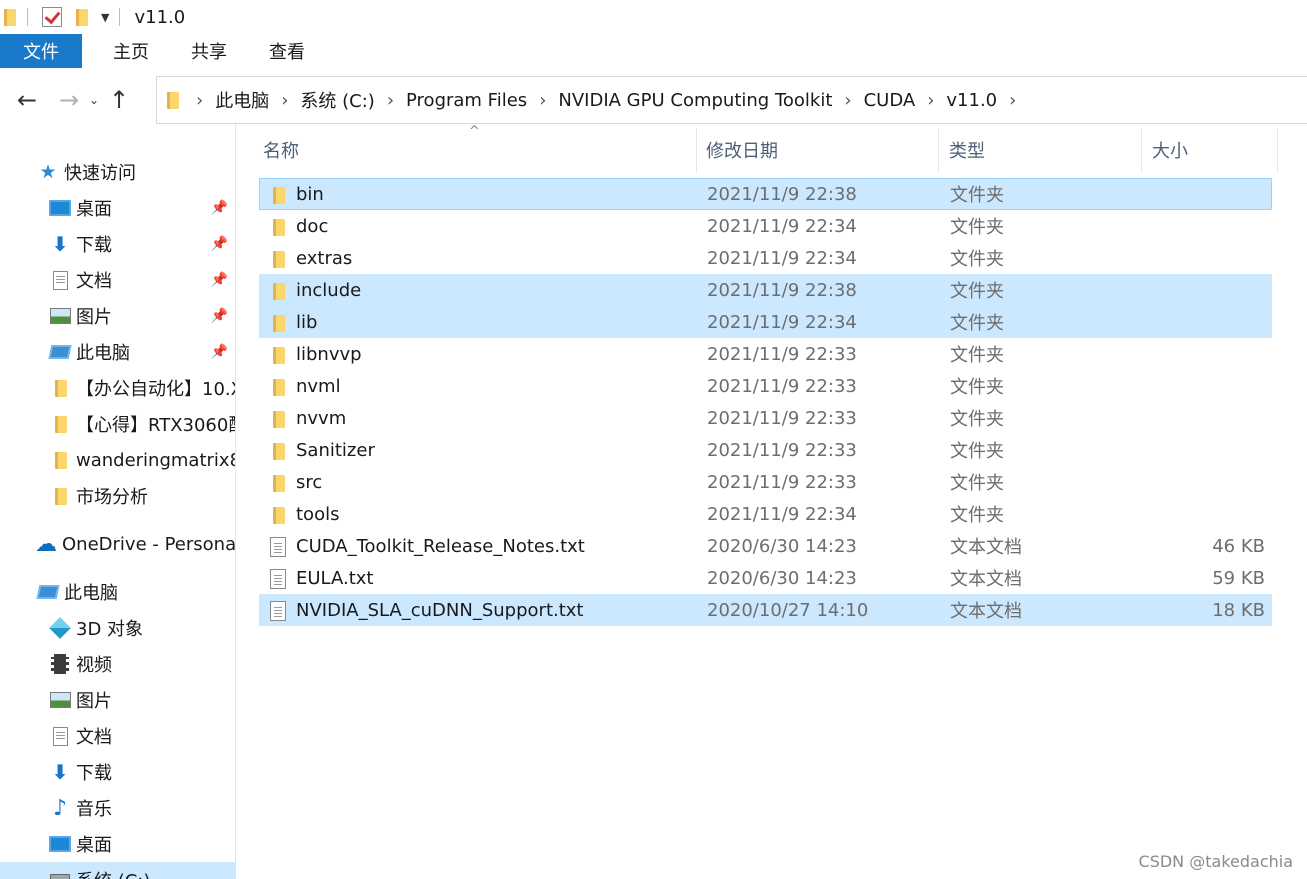 The image size is (1307, 879). Describe the element at coordinates (986, 579) in the screenshot. I see `file-type: 文本文档` at that location.